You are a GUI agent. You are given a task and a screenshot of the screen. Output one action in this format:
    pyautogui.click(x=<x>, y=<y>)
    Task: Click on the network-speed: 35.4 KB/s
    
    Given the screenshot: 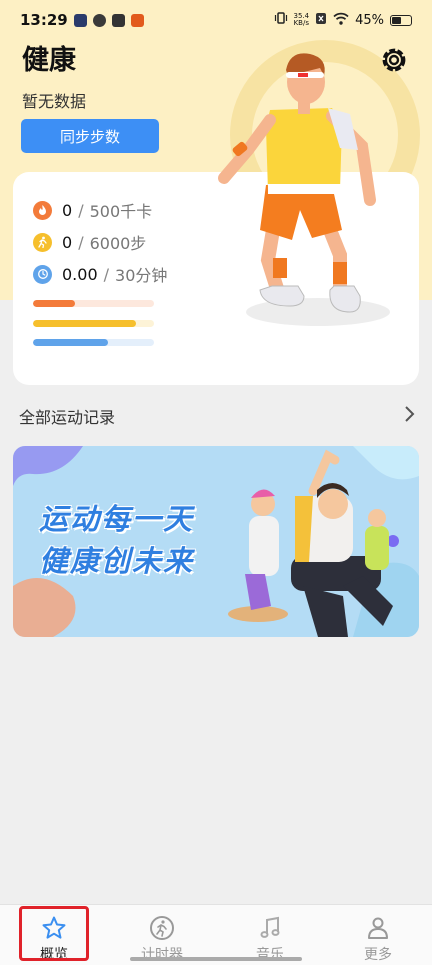 What is the action you would take?
    pyautogui.click(x=302, y=20)
    